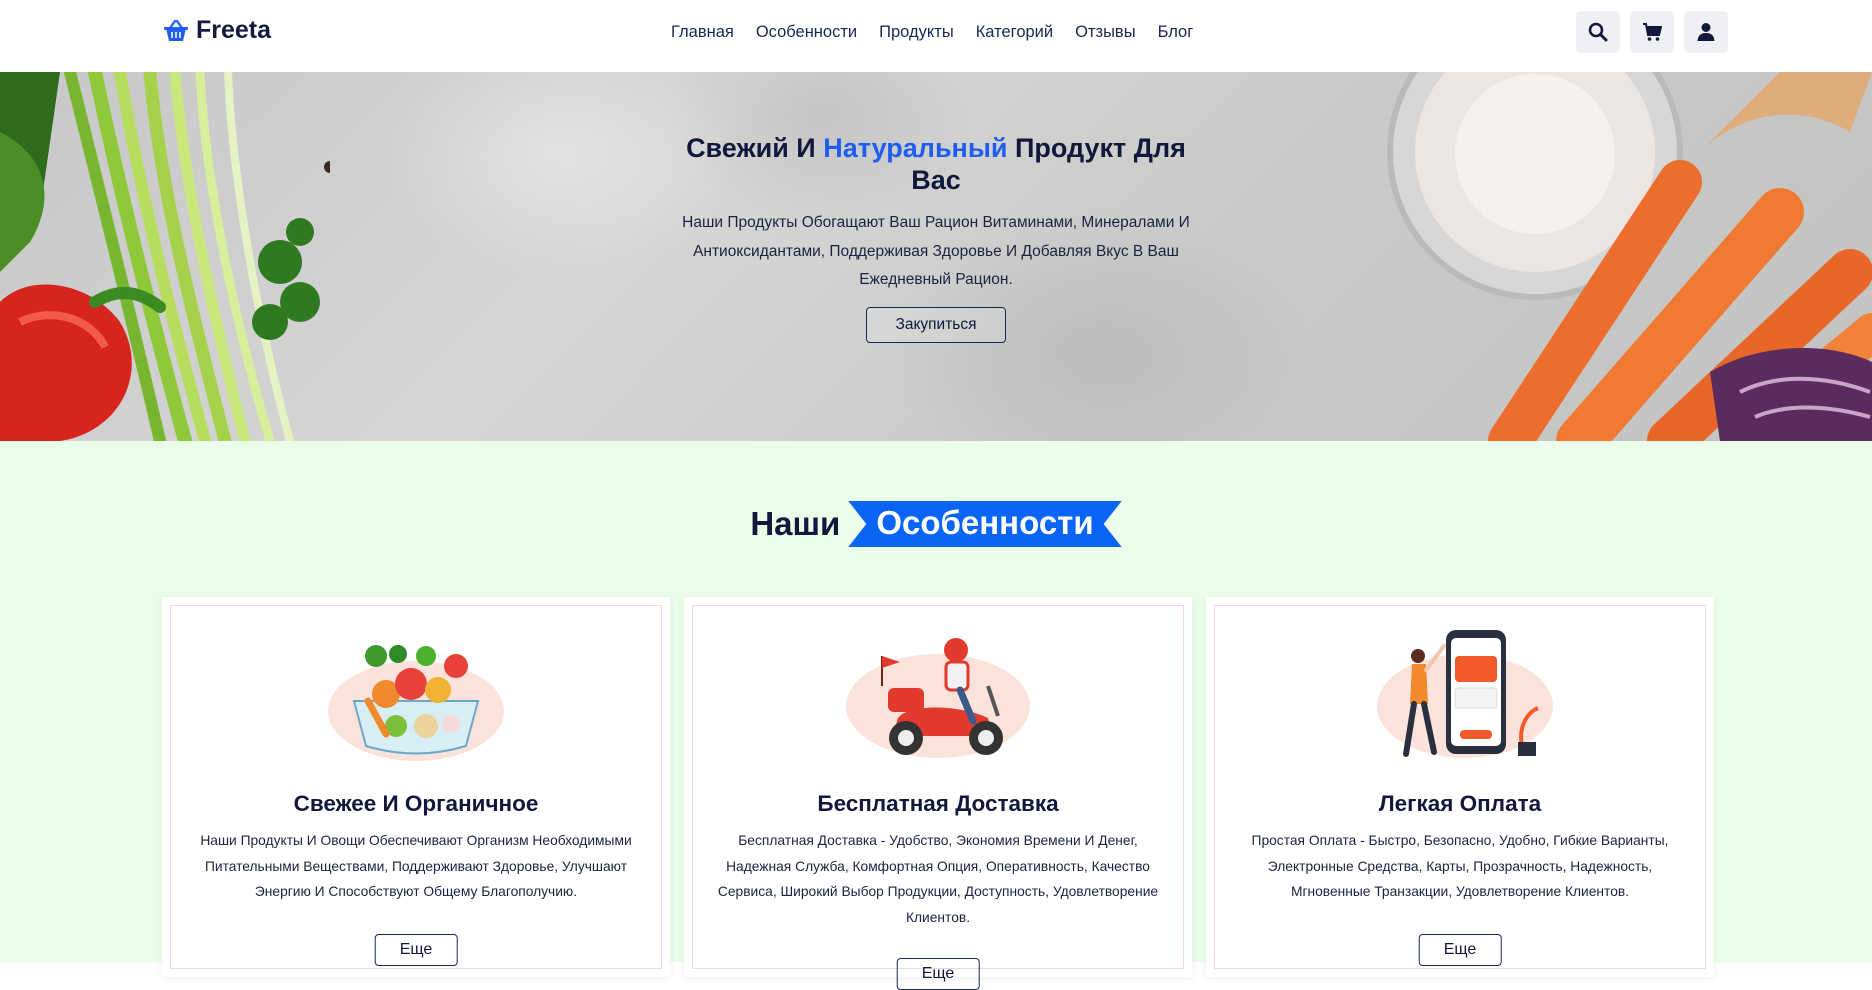 Image resolution: width=1872 pixels, height=990 pixels. I want to click on nav-link-categories: Категорий, so click(1014, 32).